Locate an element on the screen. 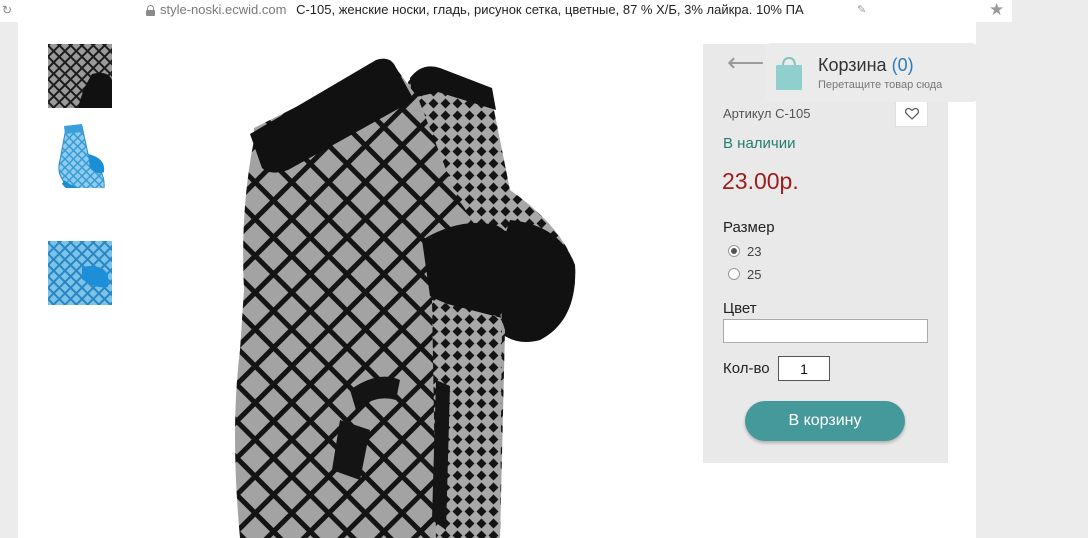 Image resolution: width=1088 pixels, height=538 pixels. size-option-23: 23 is located at coordinates (744, 251).